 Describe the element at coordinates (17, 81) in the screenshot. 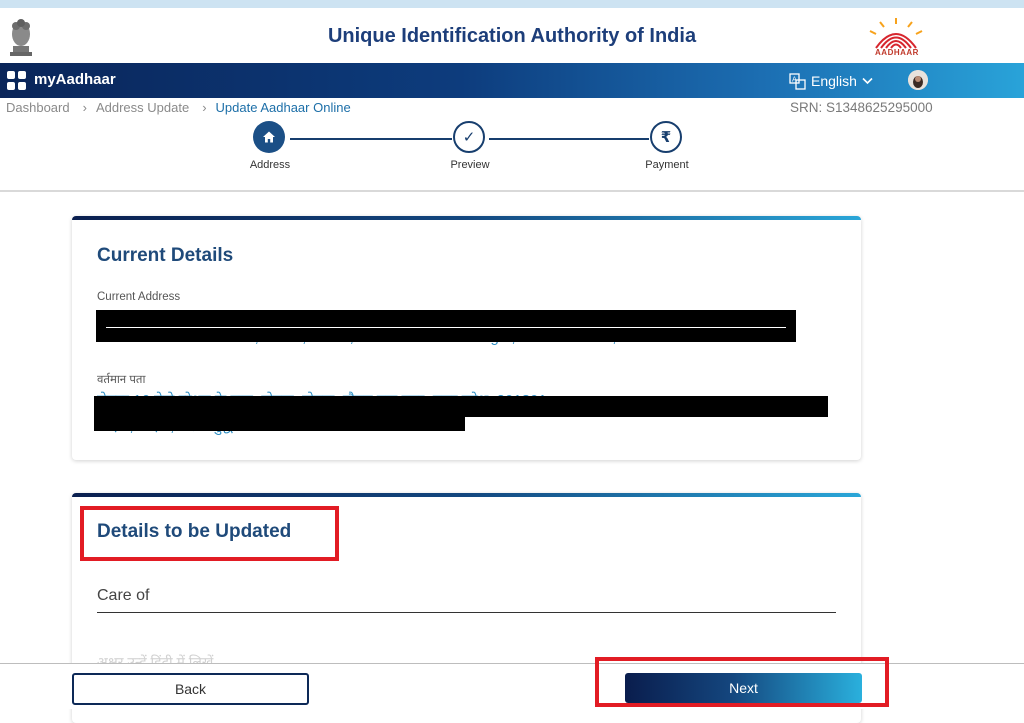

I see `apps-grid-icon` at that location.